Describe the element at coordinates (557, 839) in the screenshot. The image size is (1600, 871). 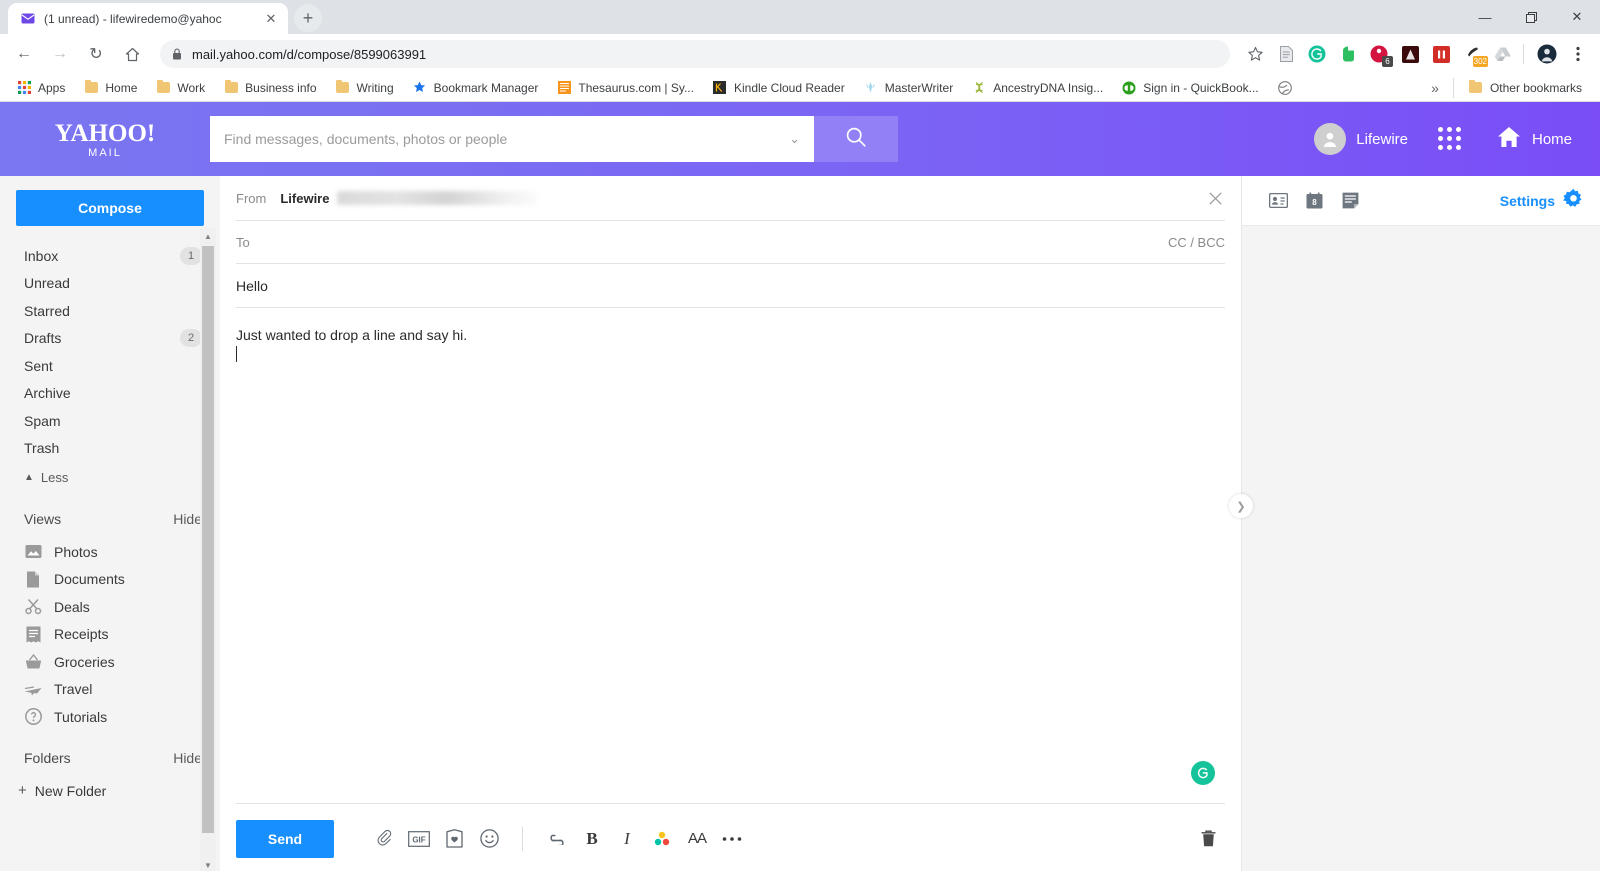
I see `insert-link-icon` at that location.